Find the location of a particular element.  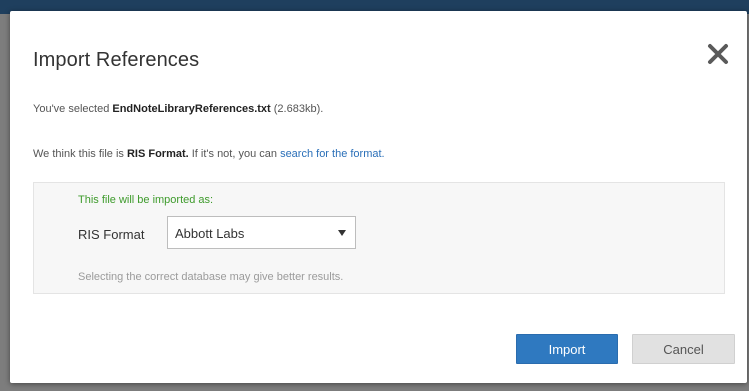

cancel-button: Cancel is located at coordinates (683, 349).